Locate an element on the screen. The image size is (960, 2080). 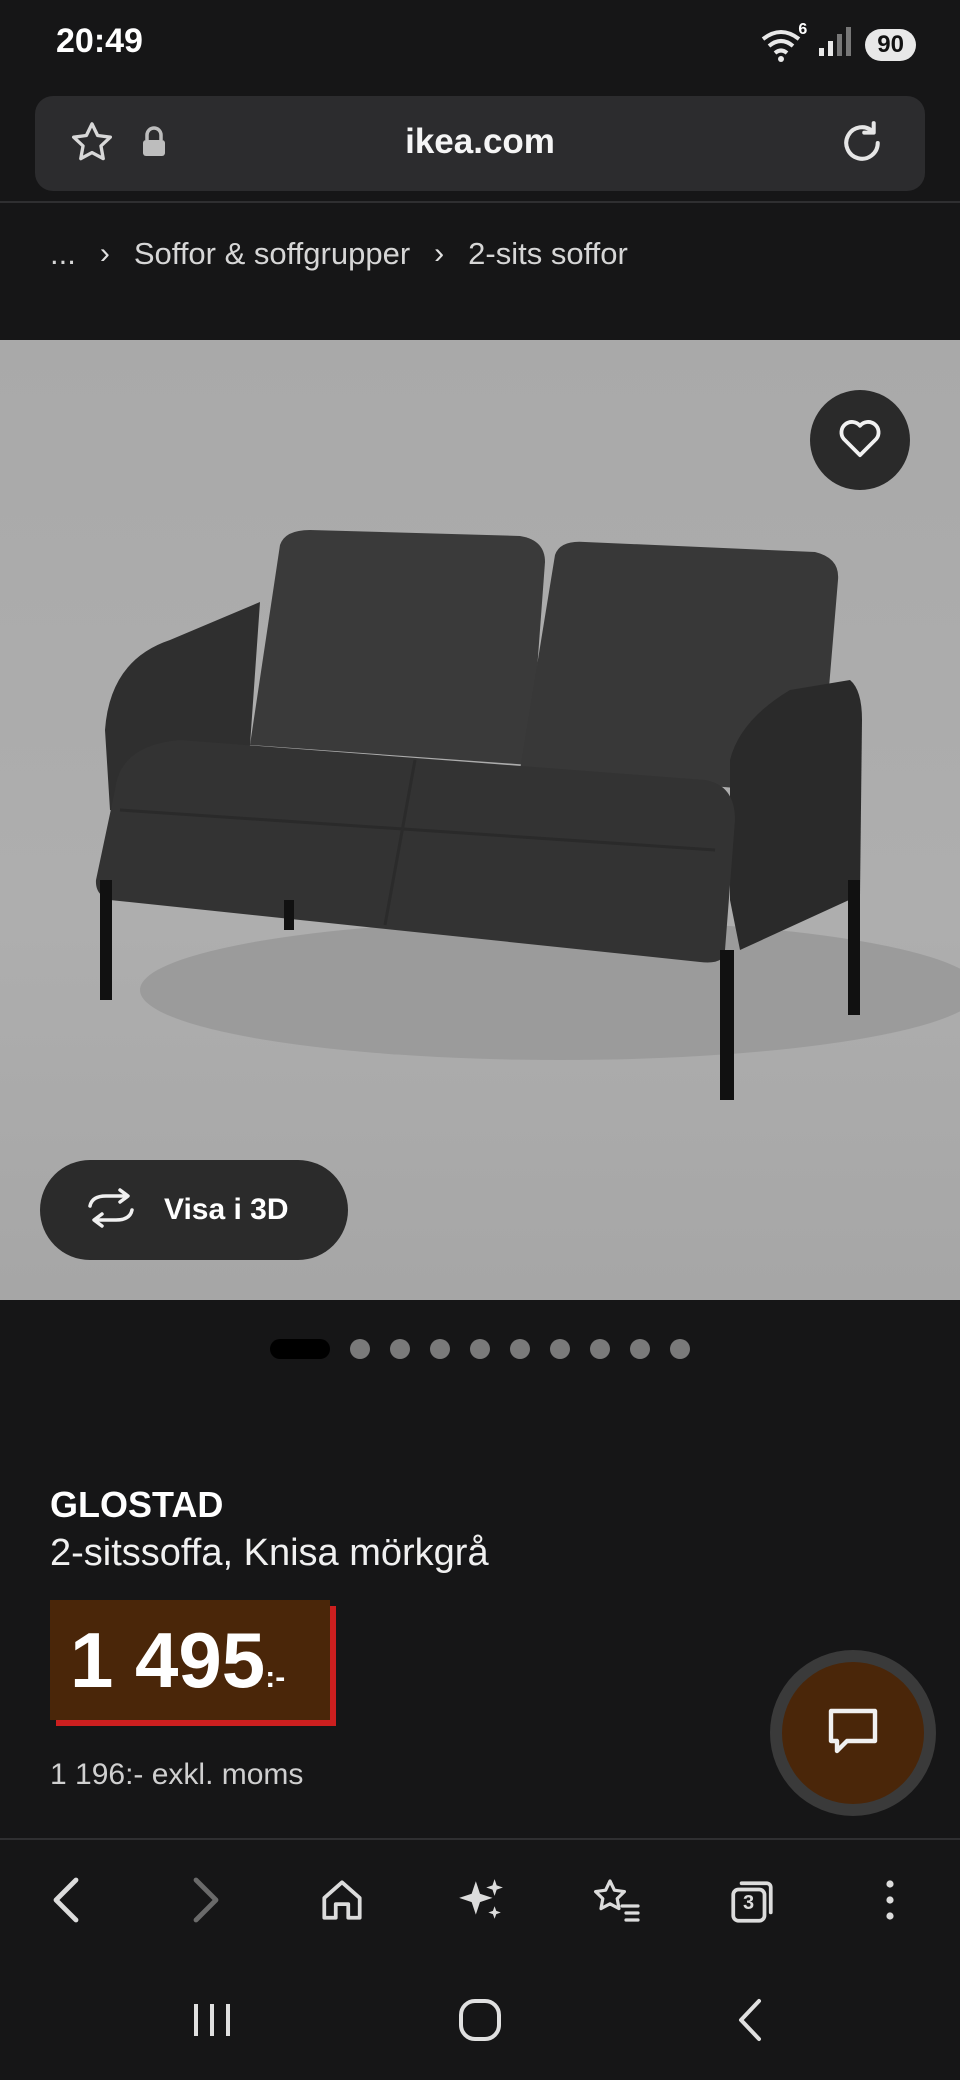
system-back-button is located at coordinates (750, 2022).